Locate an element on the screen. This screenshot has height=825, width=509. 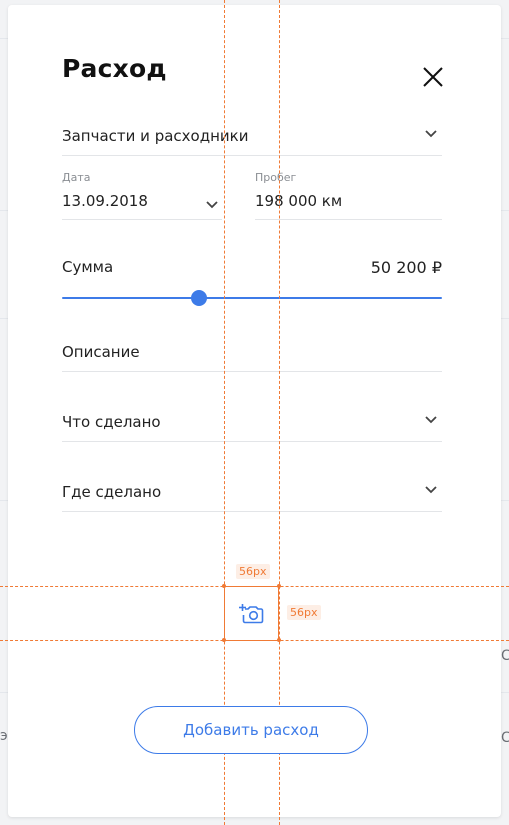
mileage-field: 198 000 км is located at coordinates (348, 205).